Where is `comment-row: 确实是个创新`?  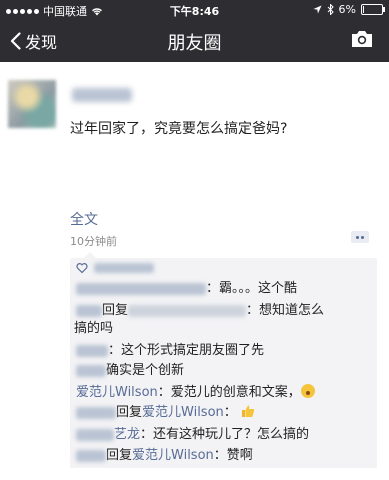
comment-row: 确实是个创新 is located at coordinates (130, 371).